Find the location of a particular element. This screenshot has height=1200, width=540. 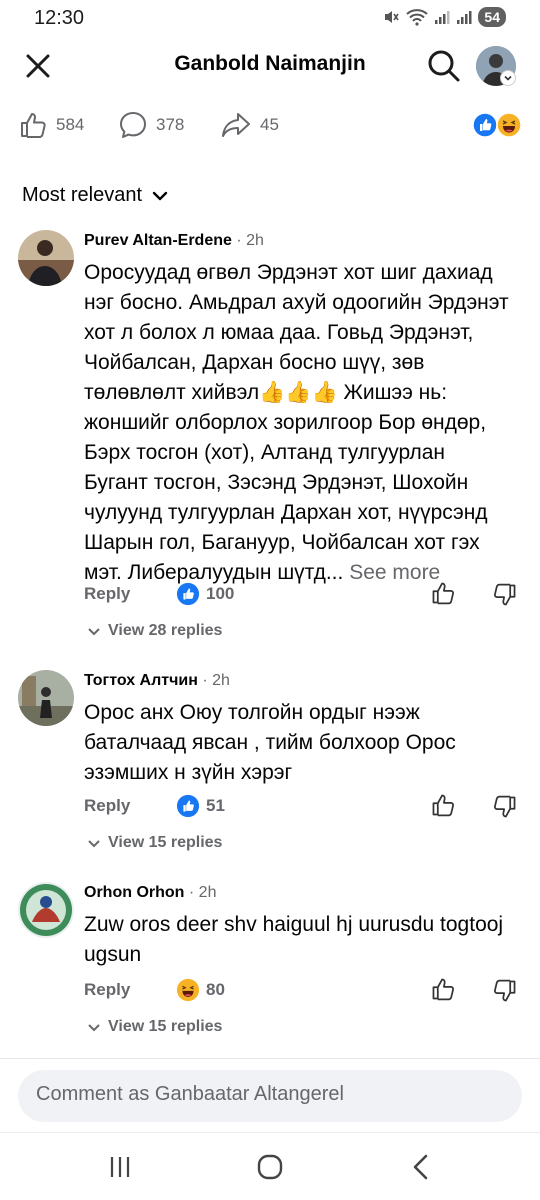

share-count: 45 is located at coordinates (269, 124).